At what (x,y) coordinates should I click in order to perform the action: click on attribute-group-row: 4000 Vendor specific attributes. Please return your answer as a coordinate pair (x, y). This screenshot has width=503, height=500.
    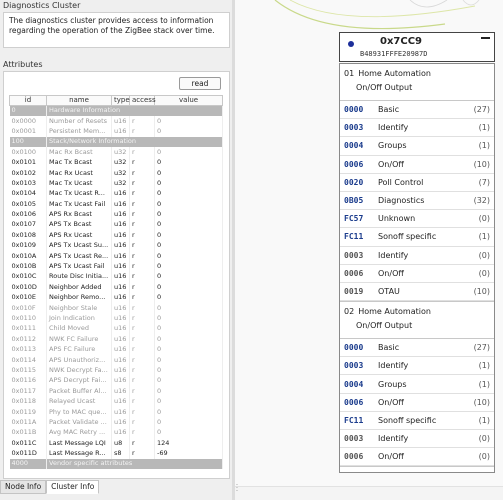
    Looking at the image, I should click on (116, 464).